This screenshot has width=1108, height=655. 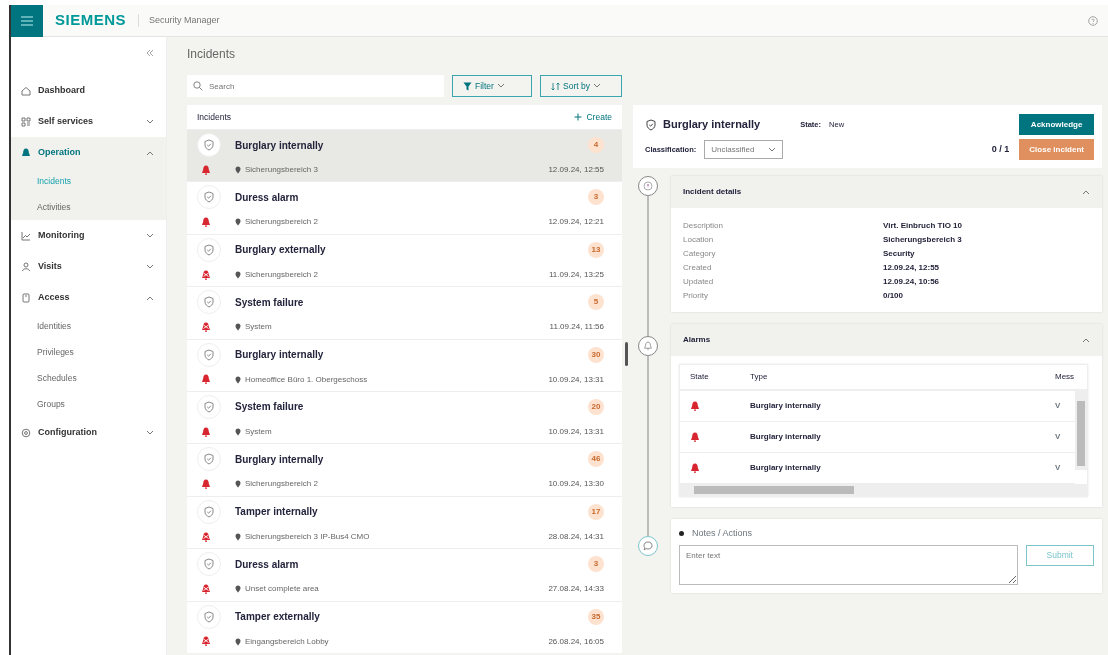 What do you see at coordinates (626, 354) in the screenshot?
I see `scrollbar-thumb` at bounding box center [626, 354].